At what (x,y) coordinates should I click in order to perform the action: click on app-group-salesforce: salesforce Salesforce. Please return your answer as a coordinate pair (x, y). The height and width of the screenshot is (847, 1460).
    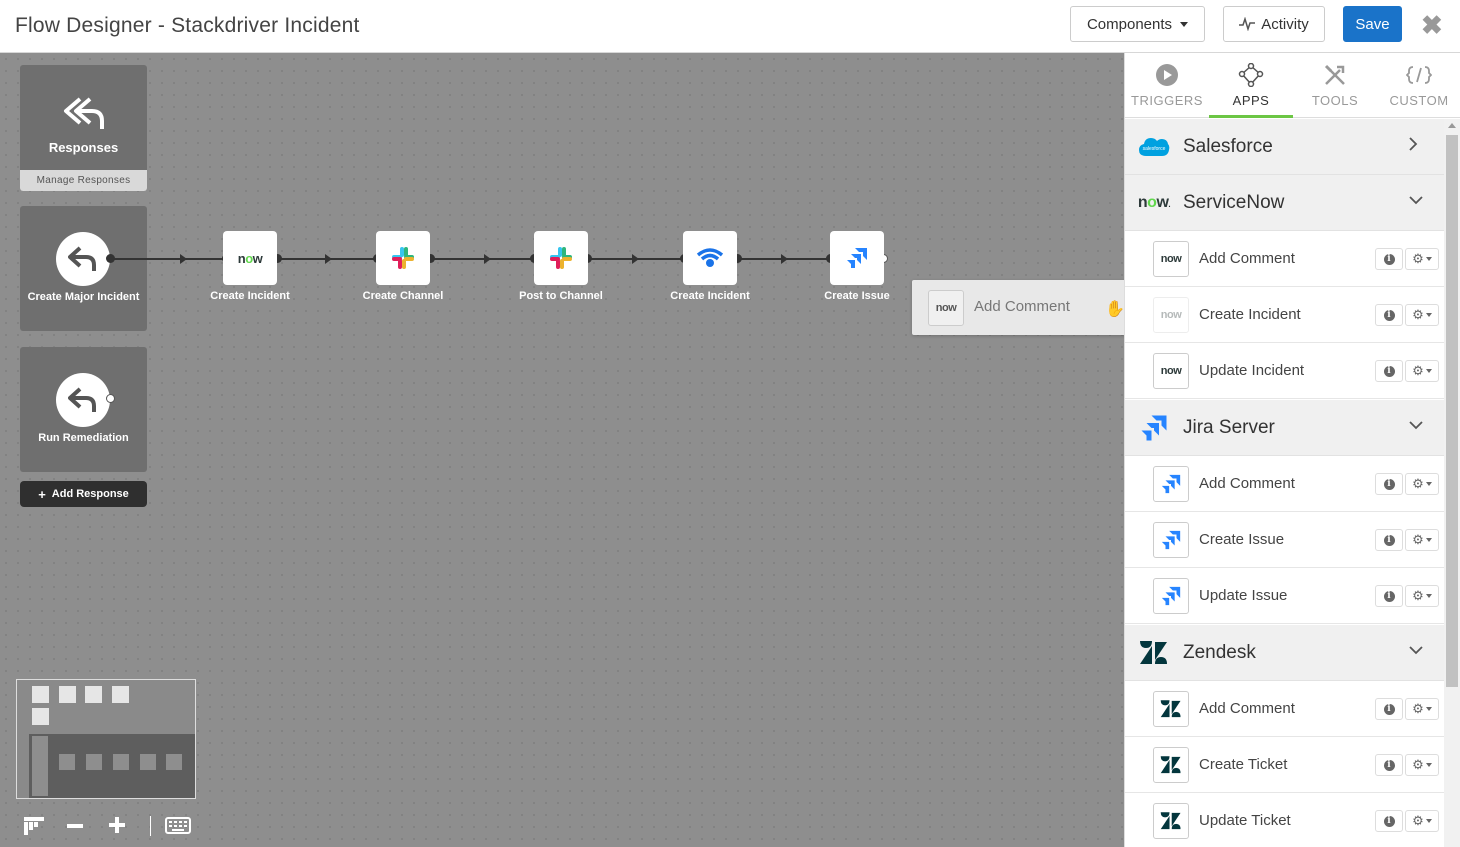
    Looking at the image, I should click on (1286, 147).